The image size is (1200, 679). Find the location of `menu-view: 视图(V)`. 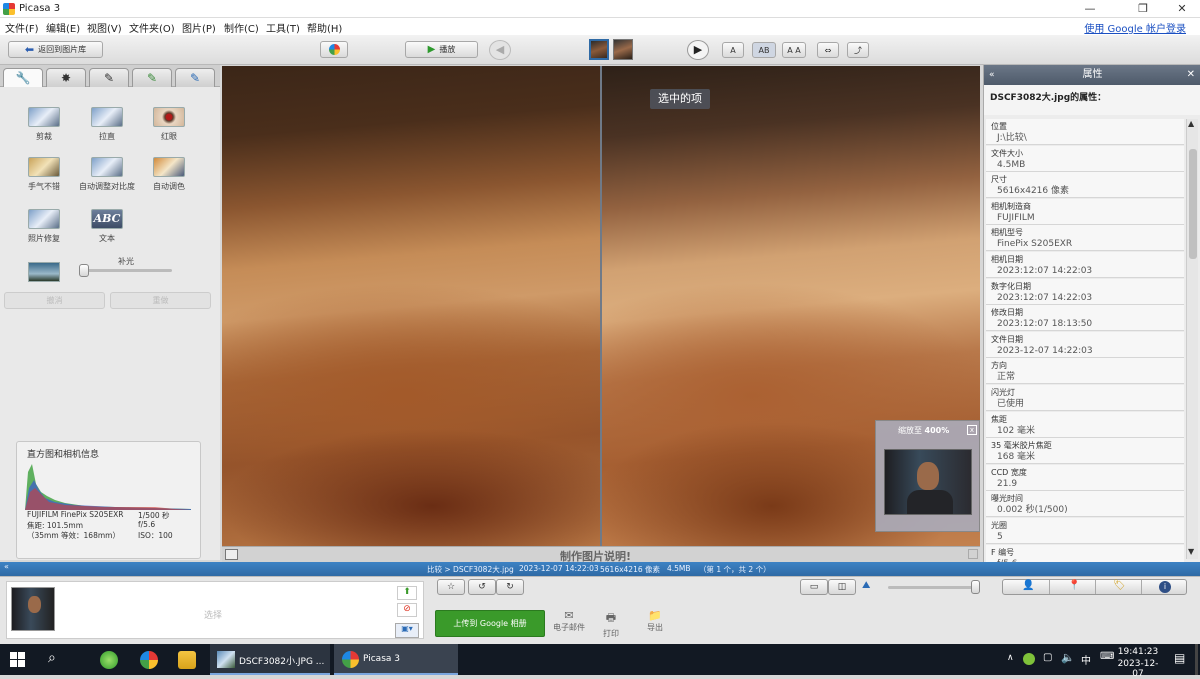

menu-view: 视图(V) is located at coordinates (104, 27).